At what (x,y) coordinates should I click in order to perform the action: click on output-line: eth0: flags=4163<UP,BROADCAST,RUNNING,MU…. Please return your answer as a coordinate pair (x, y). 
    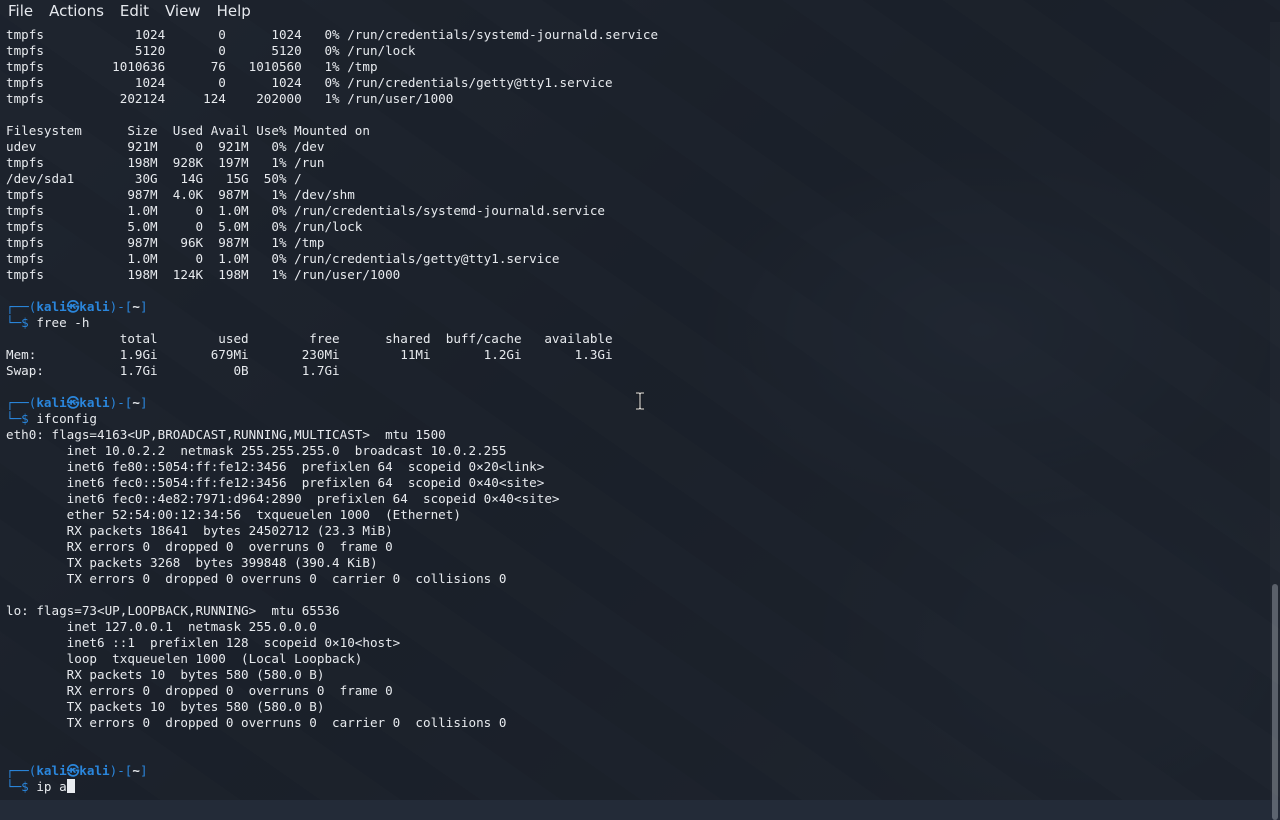
    Looking at the image, I should click on (226, 434).